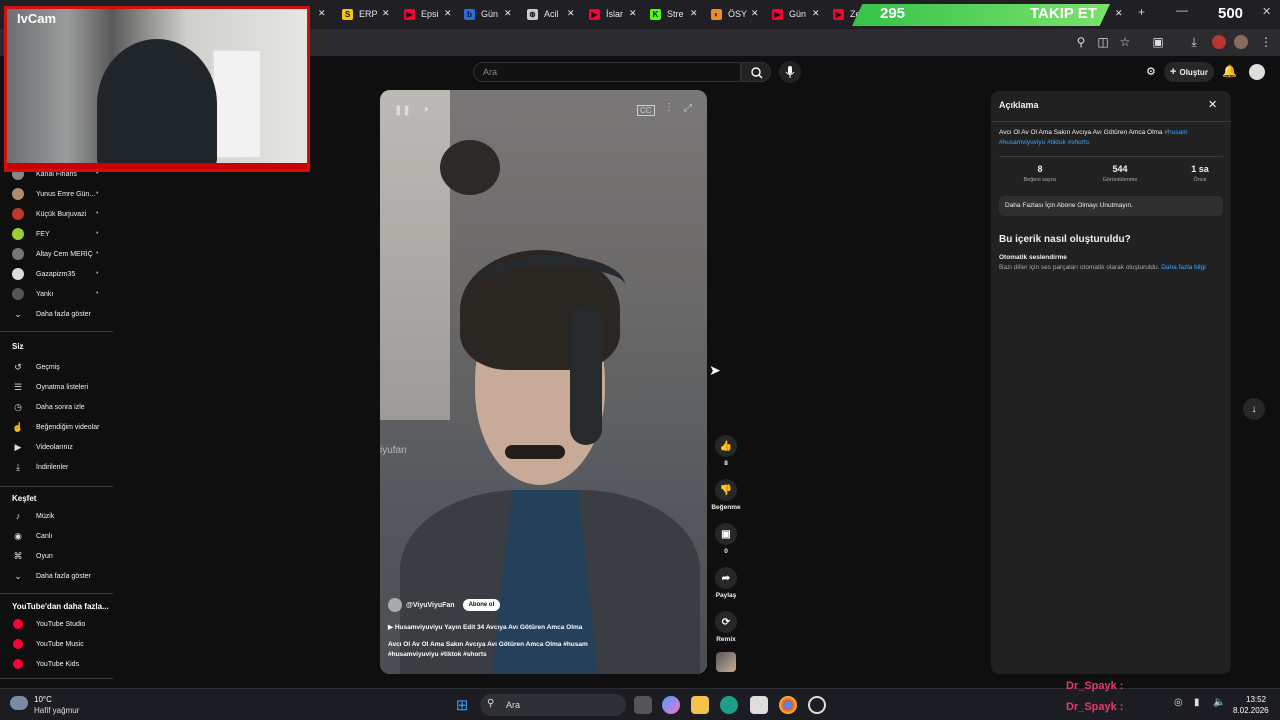 The image size is (1280, 720). What do you see at coordinates (32, 556) in the screenshot?
I see `sidebar-item: ⌘ Oyun` at bounding box center [32, 556].